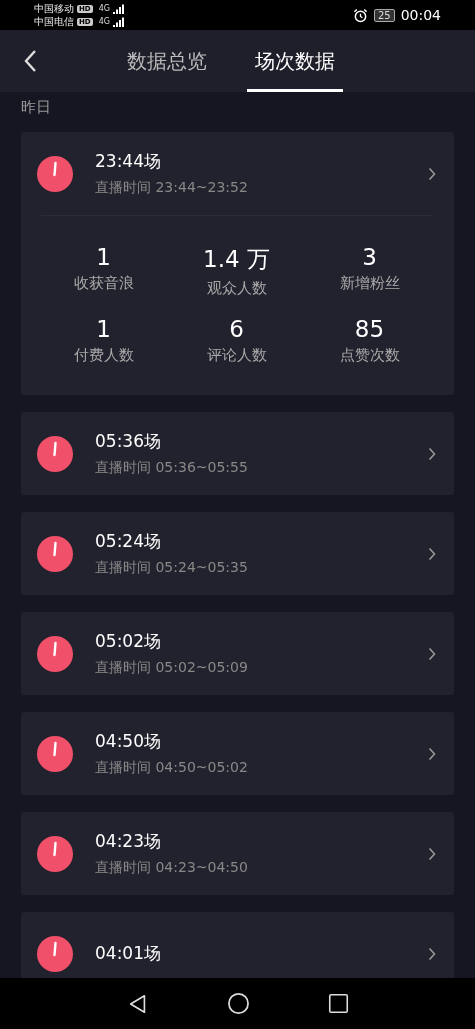  Describe the element at coordinates (128, 541) in the screenshot. I see `session-title: 05:24场` at that location.